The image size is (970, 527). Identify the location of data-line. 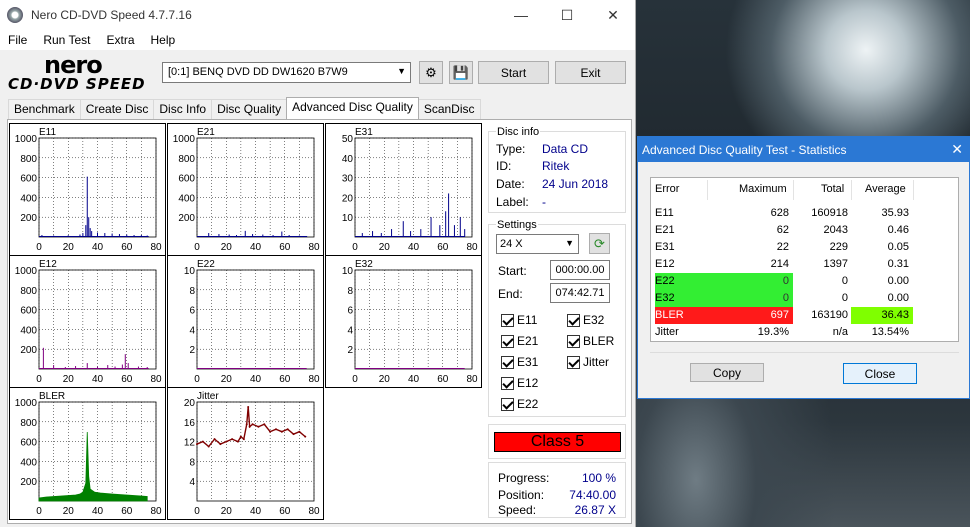
(251, 427).